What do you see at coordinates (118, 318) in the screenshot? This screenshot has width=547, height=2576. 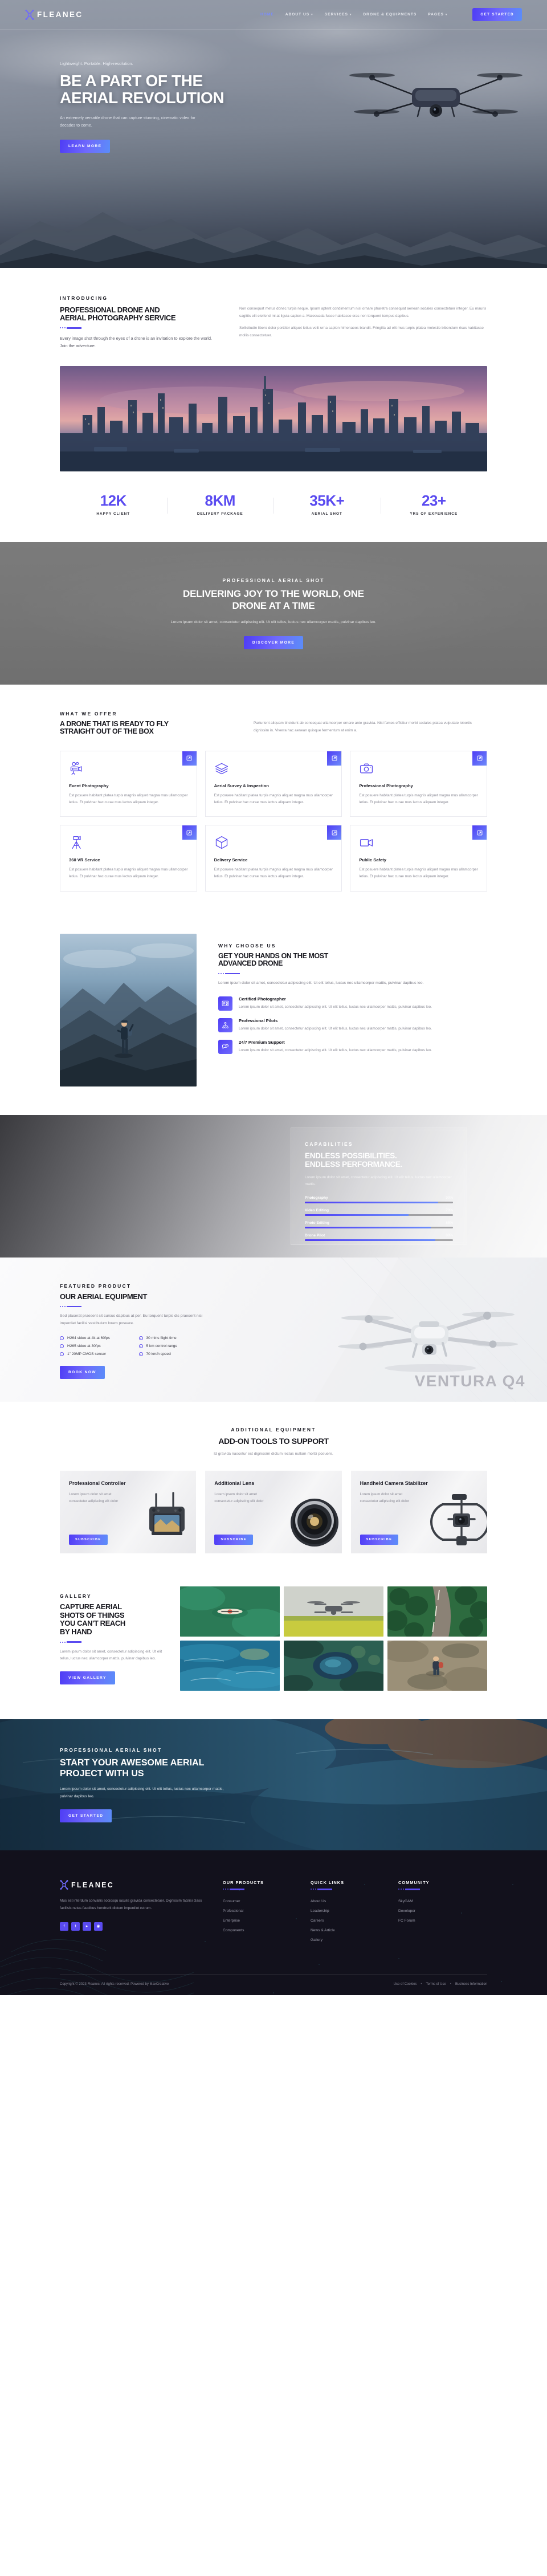 I see `intro-title-line-2: AERIAL PHOTOGRAPHY SERVICE` at bounding box center [118, 318].